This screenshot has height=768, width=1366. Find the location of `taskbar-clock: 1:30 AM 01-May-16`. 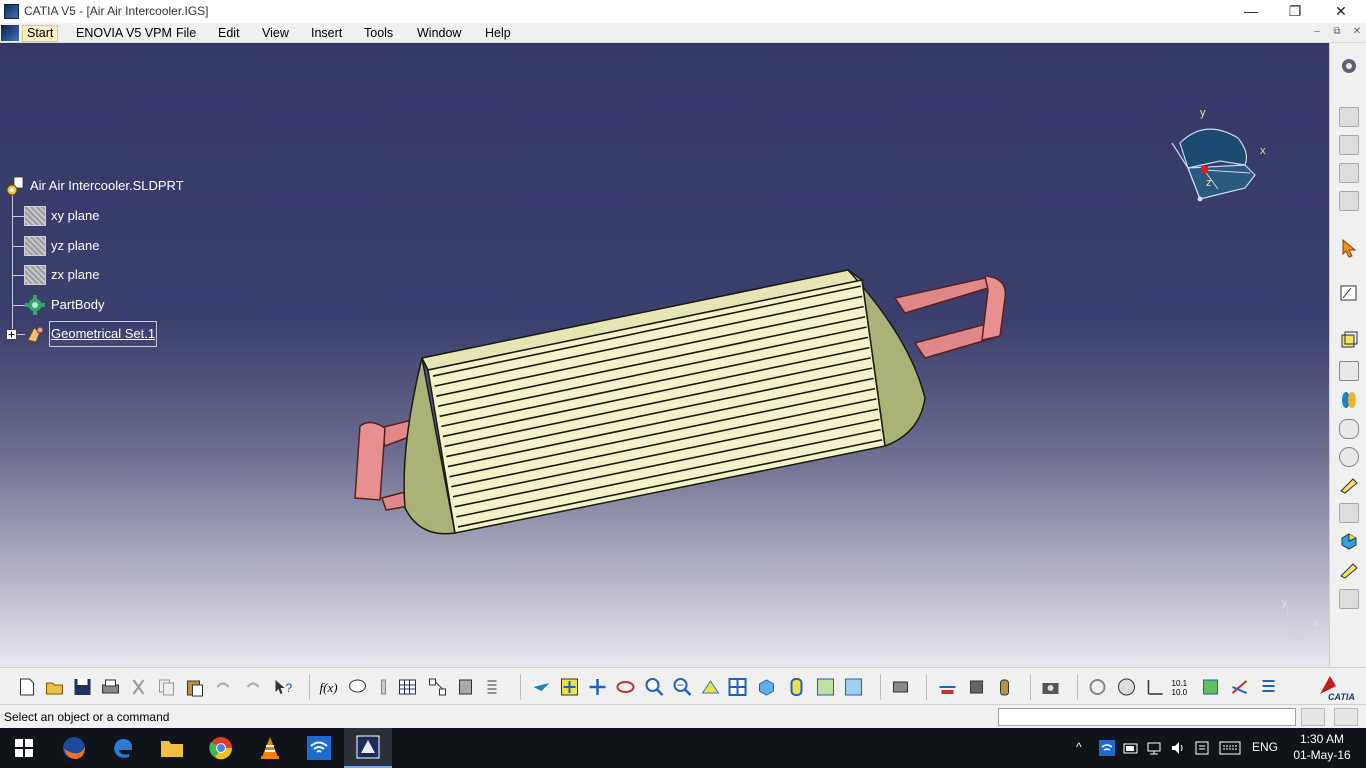

taskbar-clock: 1:30 AM 01-May-16 is located at coordinates (1322, 747).